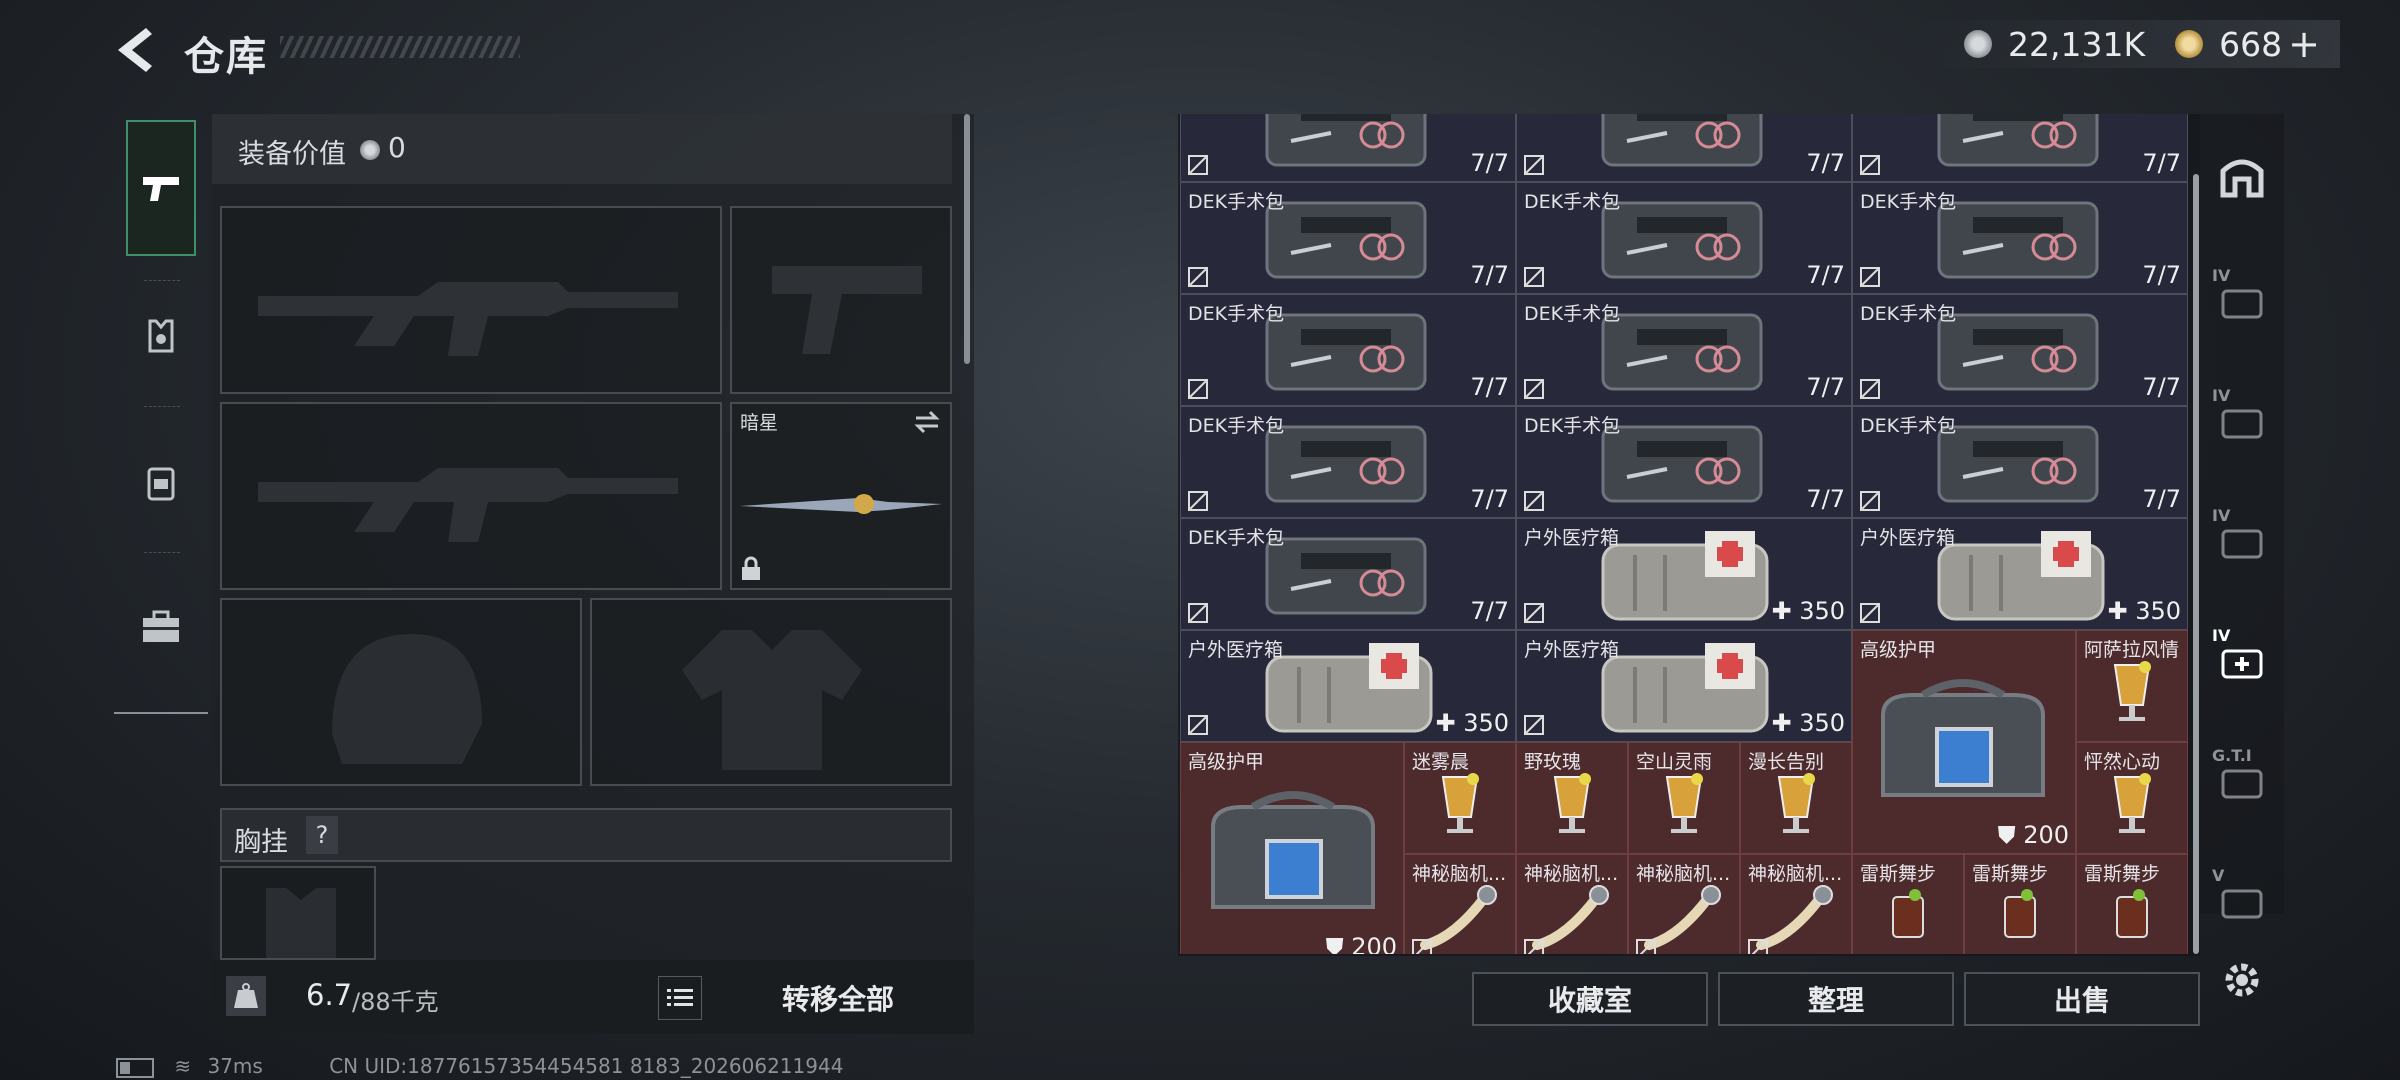  I want to click on melee-slot: 暗星, so click(841, 496).